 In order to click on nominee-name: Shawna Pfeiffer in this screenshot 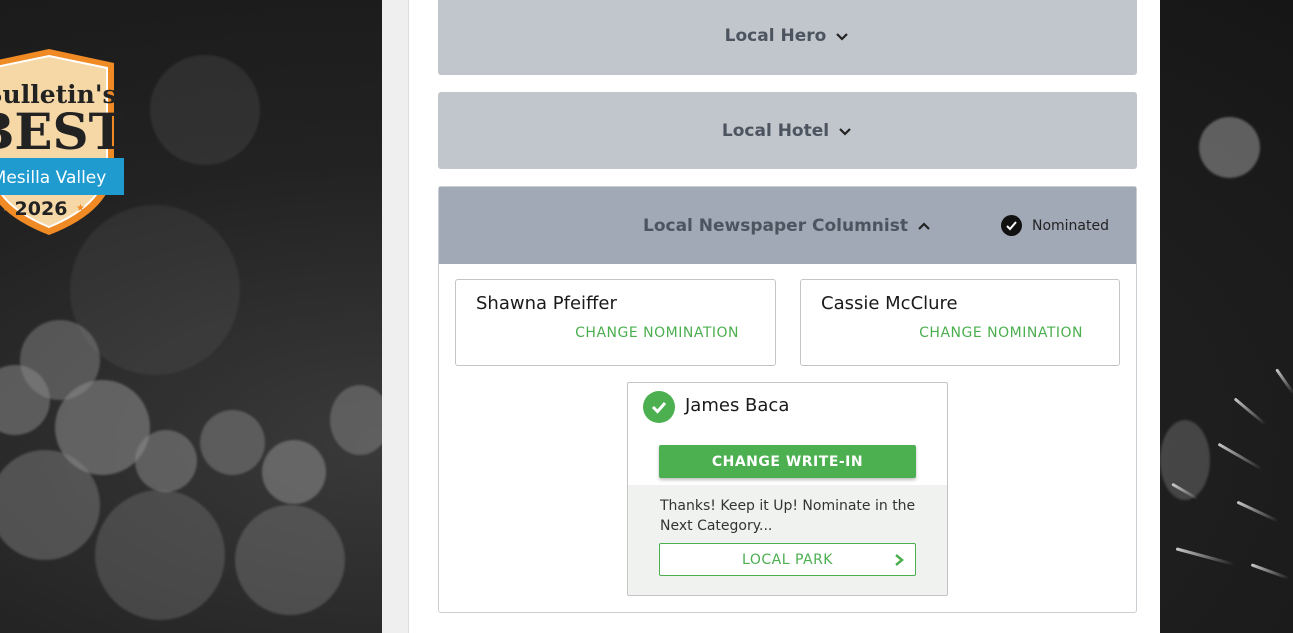, I will do `click(546, 303)`.